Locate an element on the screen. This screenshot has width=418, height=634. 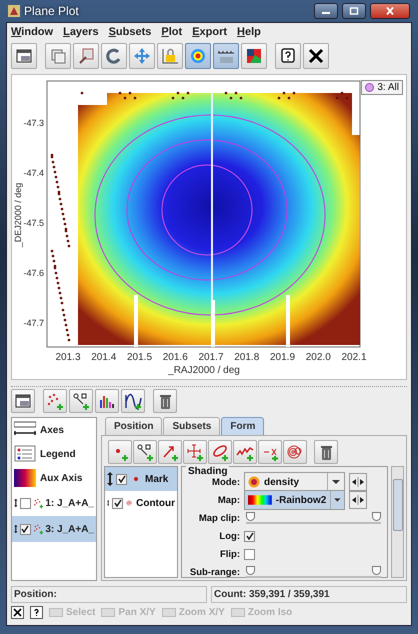
tick-label: -47.4 is located at coordinates (33, 173).